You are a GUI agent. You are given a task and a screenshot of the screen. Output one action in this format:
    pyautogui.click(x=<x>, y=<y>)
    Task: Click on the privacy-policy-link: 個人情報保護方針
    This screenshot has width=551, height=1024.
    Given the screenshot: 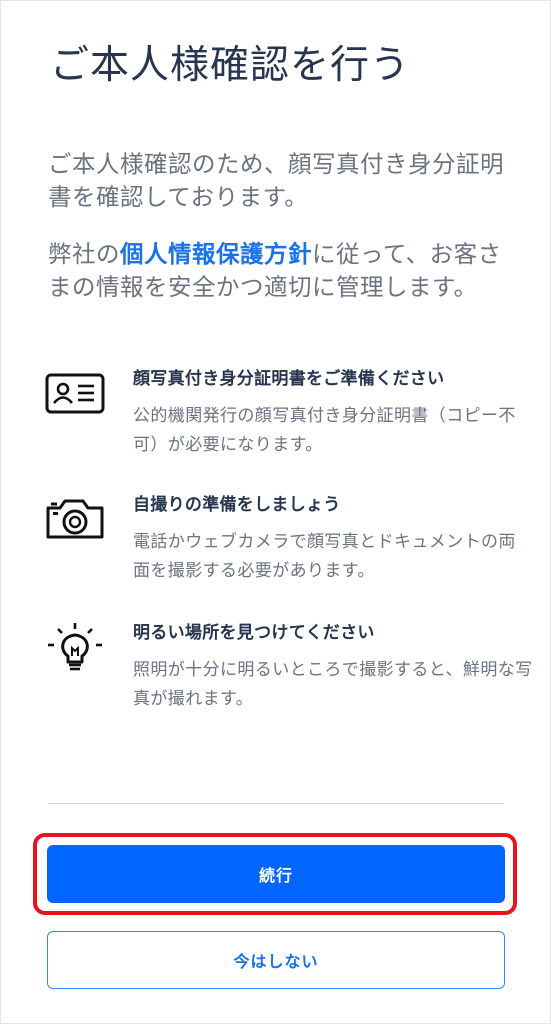 What is the action you would take?
    pyautogui.click(x=216, y=254)
    